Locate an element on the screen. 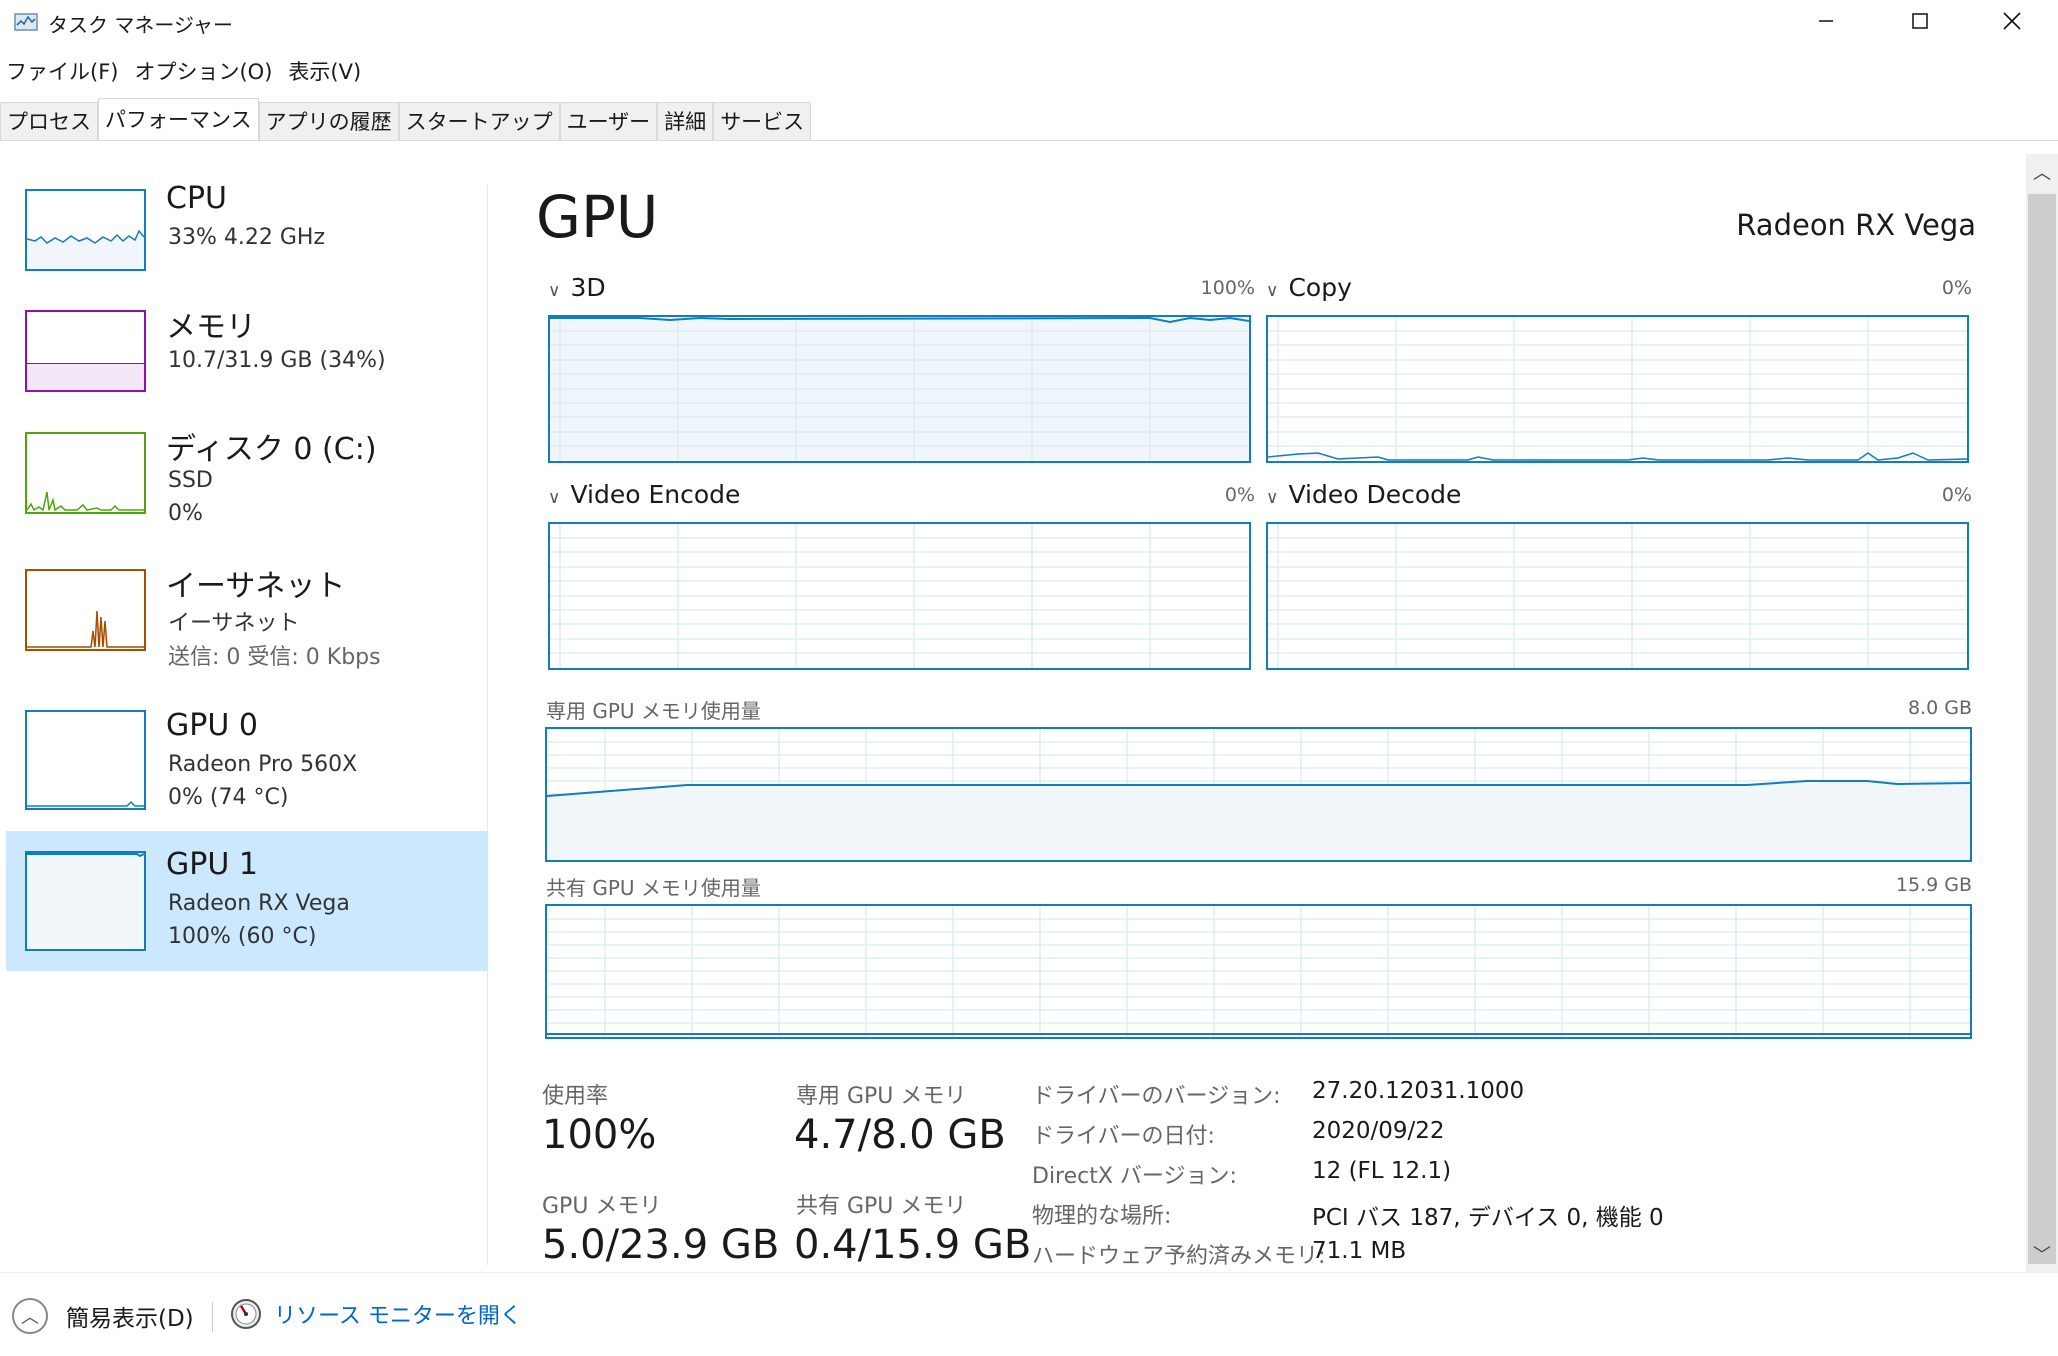  disk-title: ディスク 0 (C:) is located at coordinates (271, 449).